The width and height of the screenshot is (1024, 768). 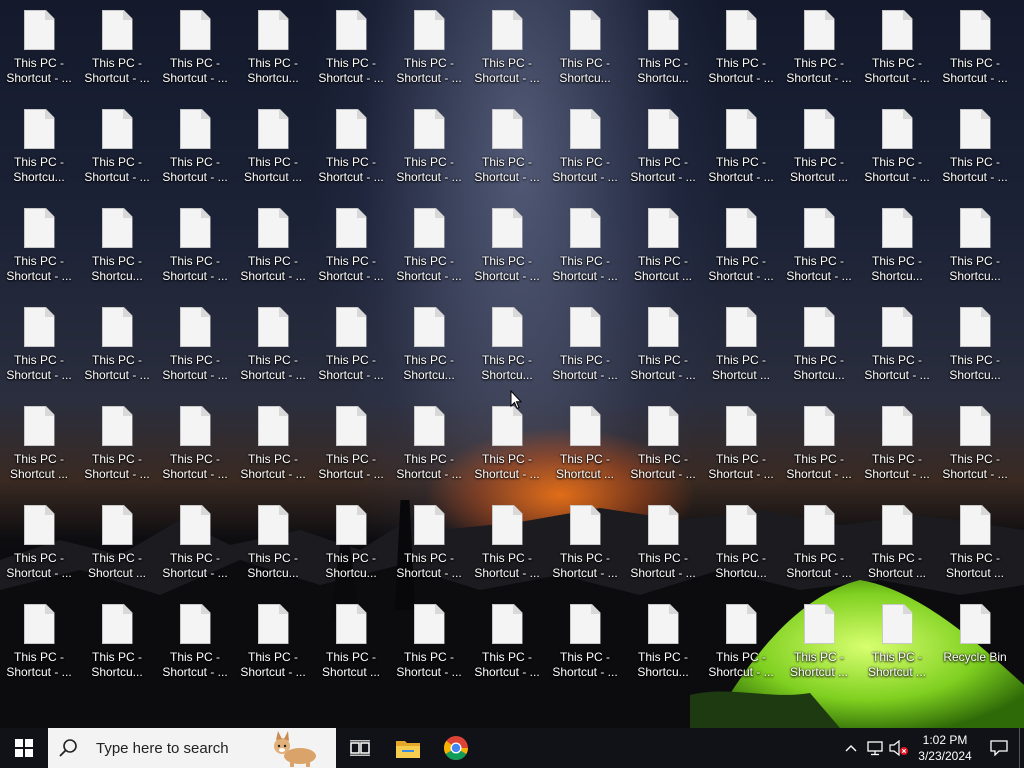 What do you see at coordinates (999, 748) in the screenshot?
I see `action-center-button` at bounding box center [999, 748].